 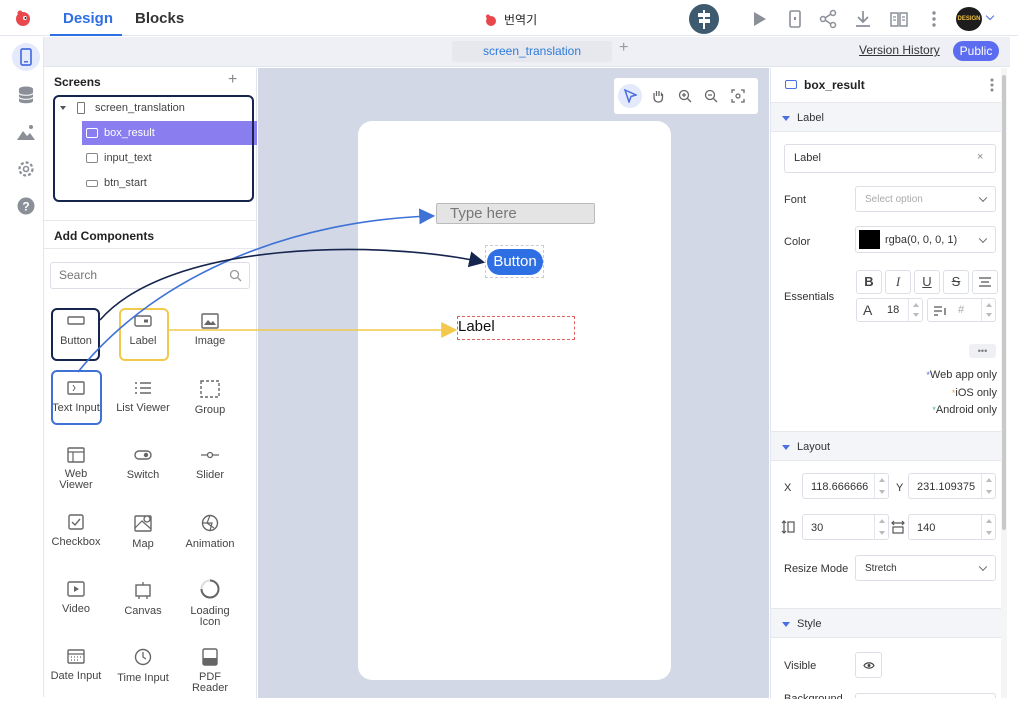 What do you see at coordinates (810, 118) in the screenshot?
I see `section-title: Label` at bounding box center [810, 118].